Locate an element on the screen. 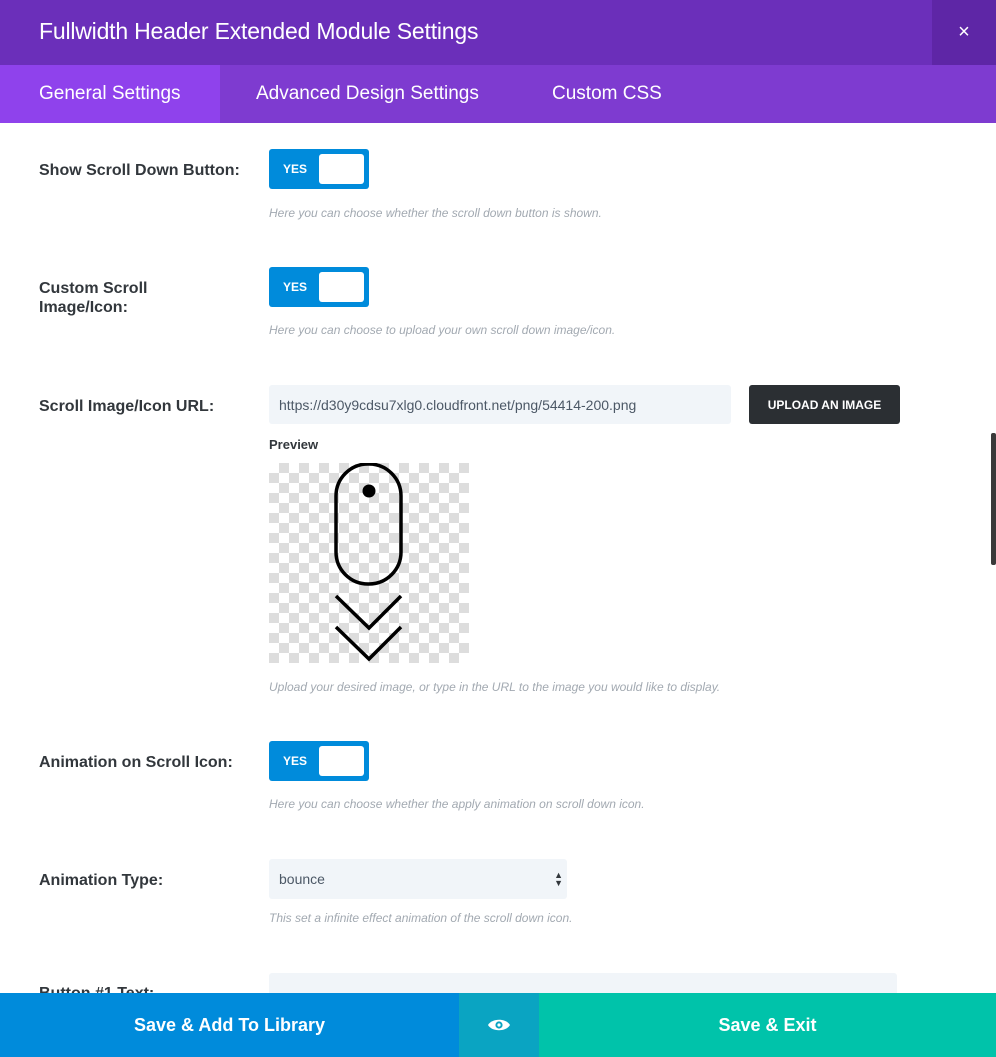  animation-type-value: bounce is located at coordinates (302, 879).